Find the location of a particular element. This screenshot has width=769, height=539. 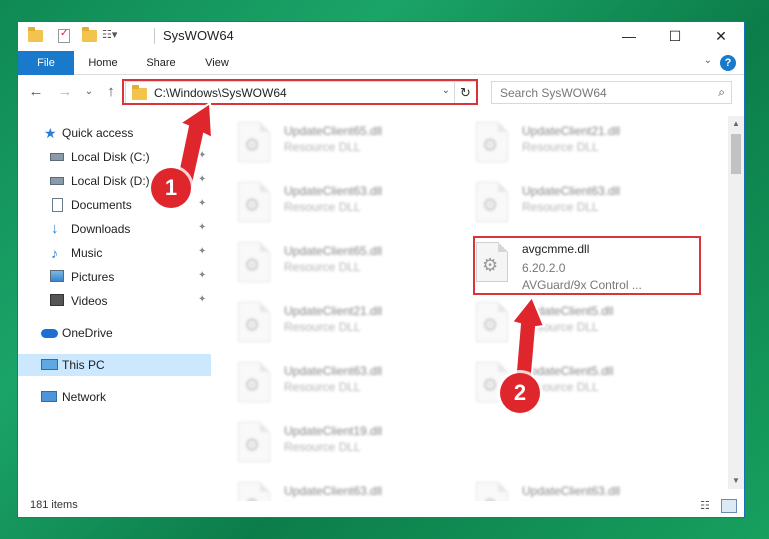

step-badge-1: 1 is located at coordinates (171, 188).